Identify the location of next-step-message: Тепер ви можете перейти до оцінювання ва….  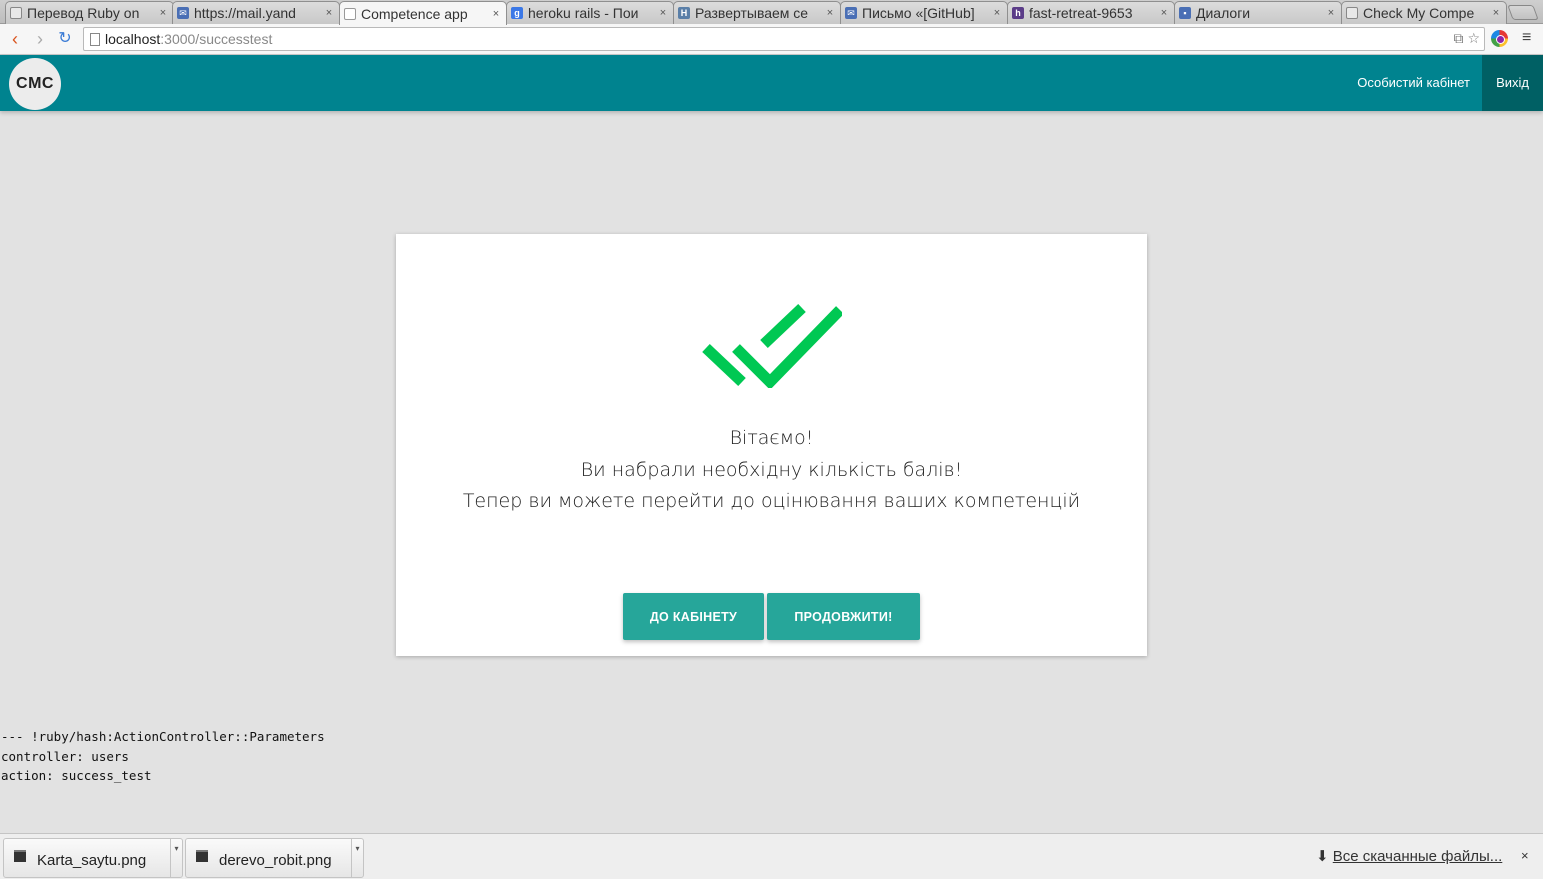
(771, 501).